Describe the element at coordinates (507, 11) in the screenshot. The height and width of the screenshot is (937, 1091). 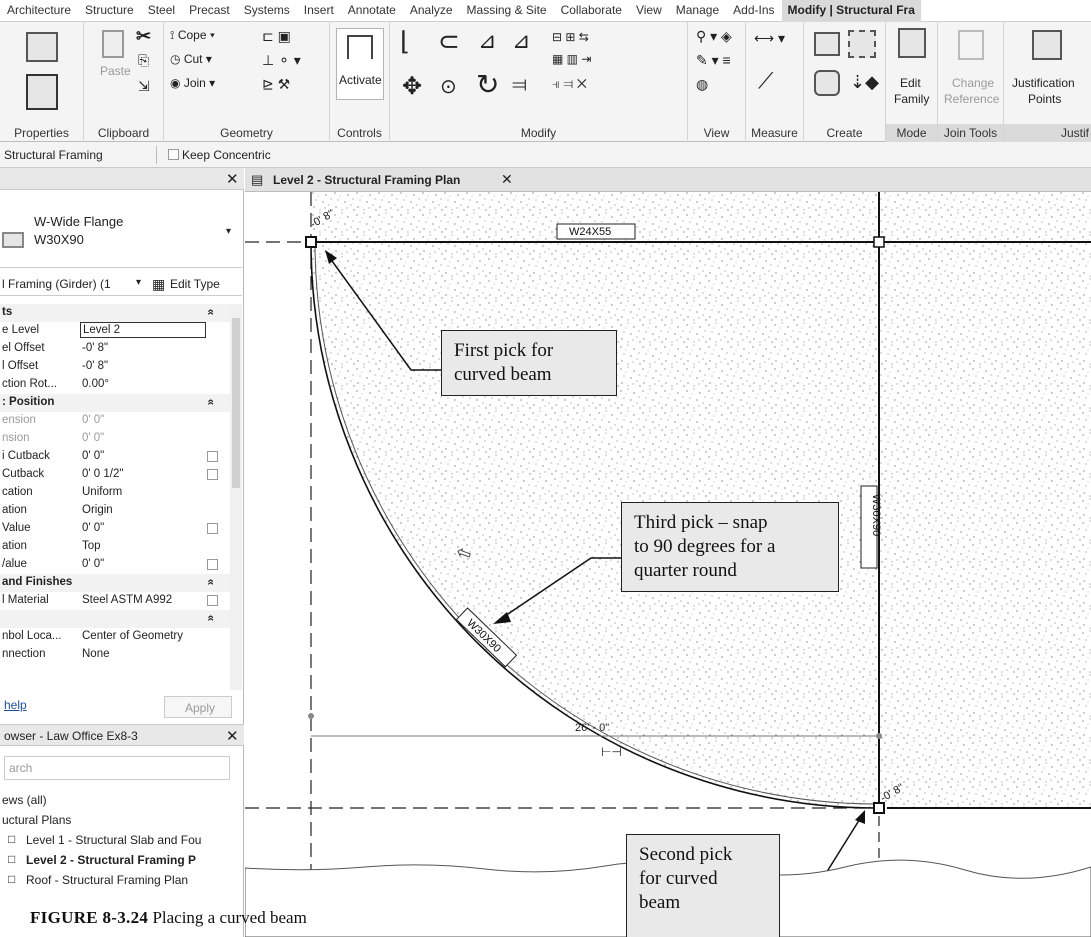
I see `tab-massing-site: Massing & Site` at that location.